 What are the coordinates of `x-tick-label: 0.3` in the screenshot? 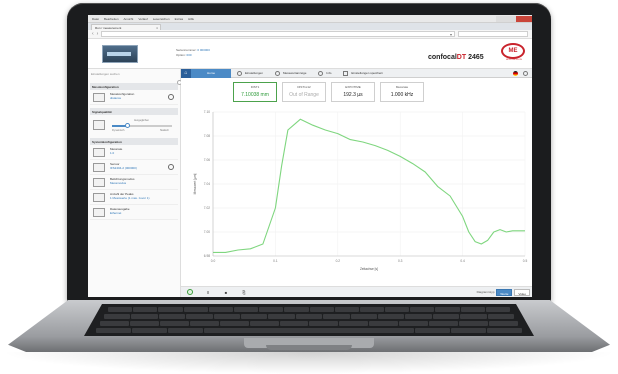 It's located at (400, 261).